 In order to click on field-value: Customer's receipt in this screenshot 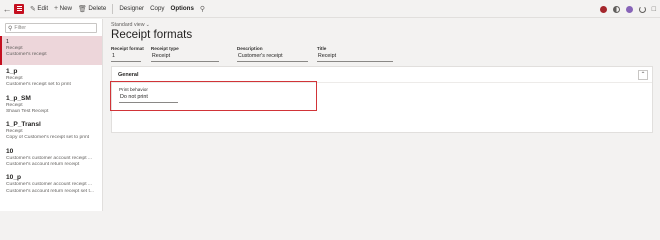, I will do `click(272, 57)`.